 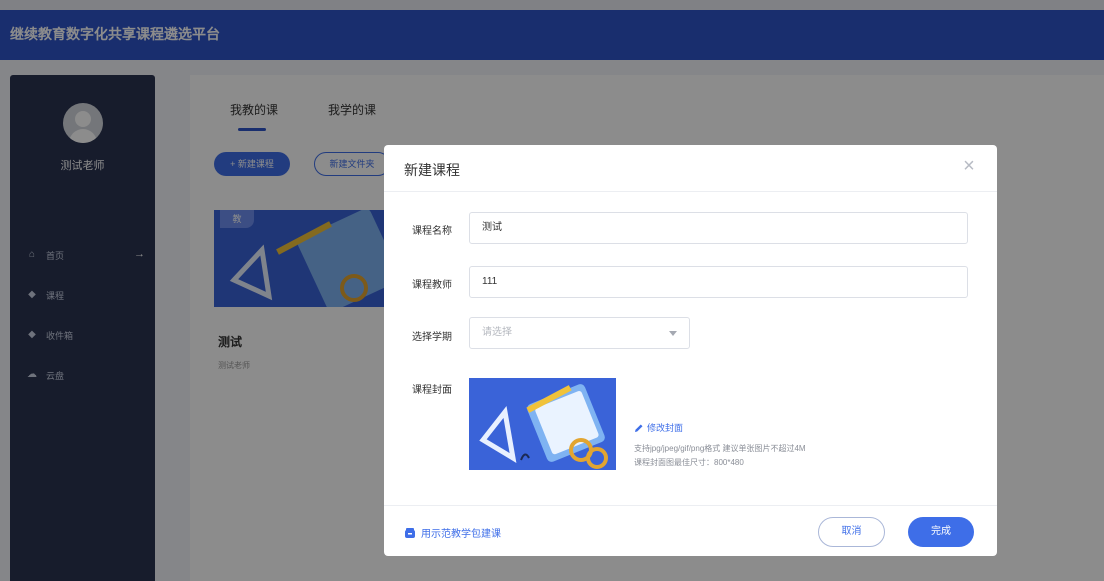 What do you see at coordinates (579, 333) in the screenshot?
I see `term-select: 请选择` at bounding box center [579, 333].